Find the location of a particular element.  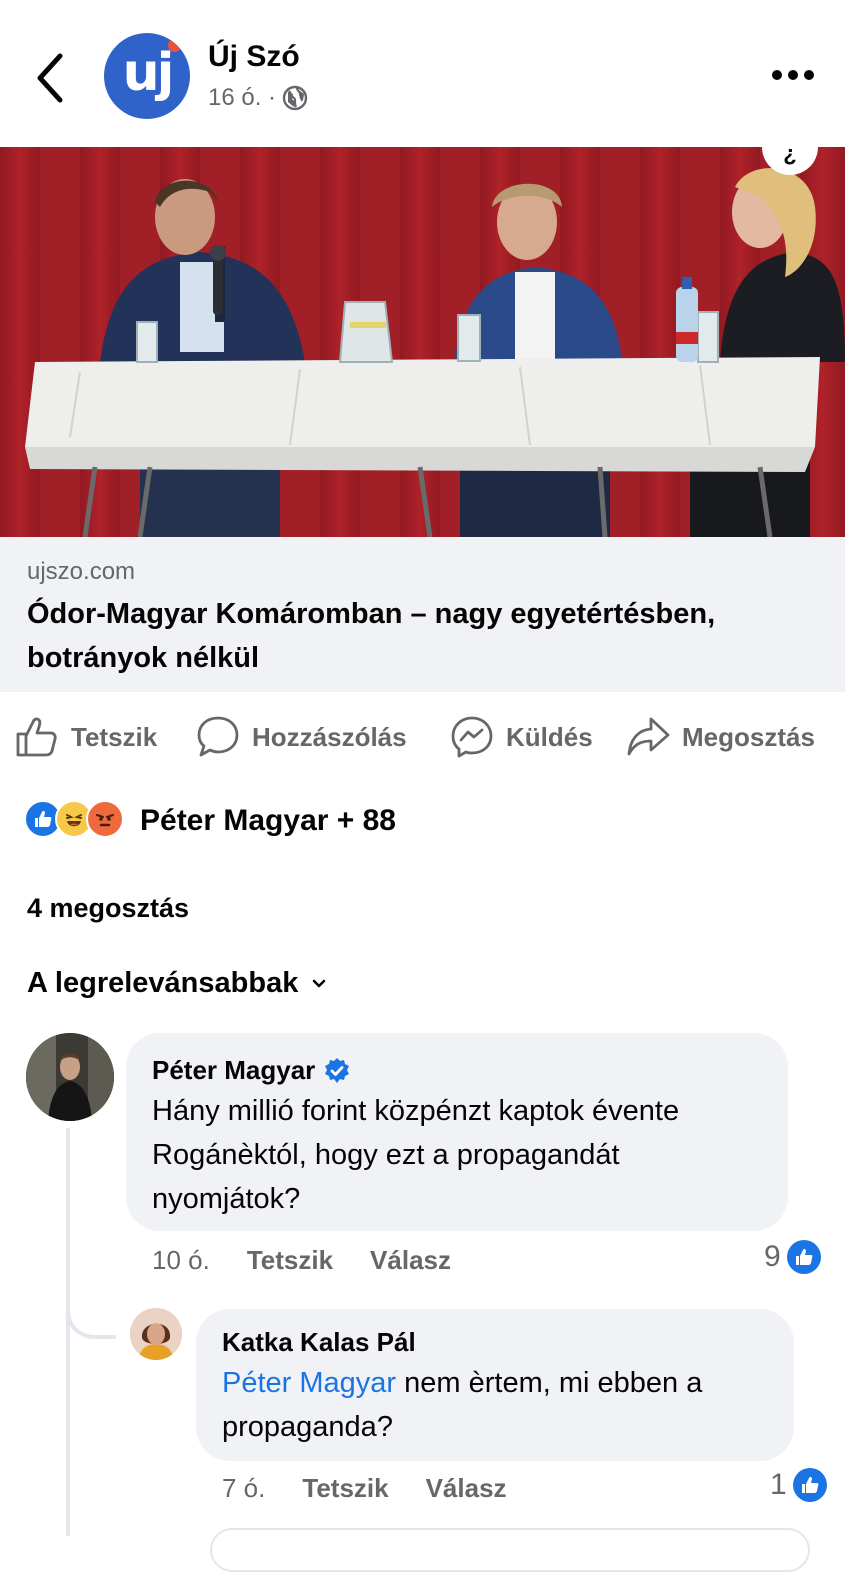

send-button: Küldés is located at coordinates (521, 737).